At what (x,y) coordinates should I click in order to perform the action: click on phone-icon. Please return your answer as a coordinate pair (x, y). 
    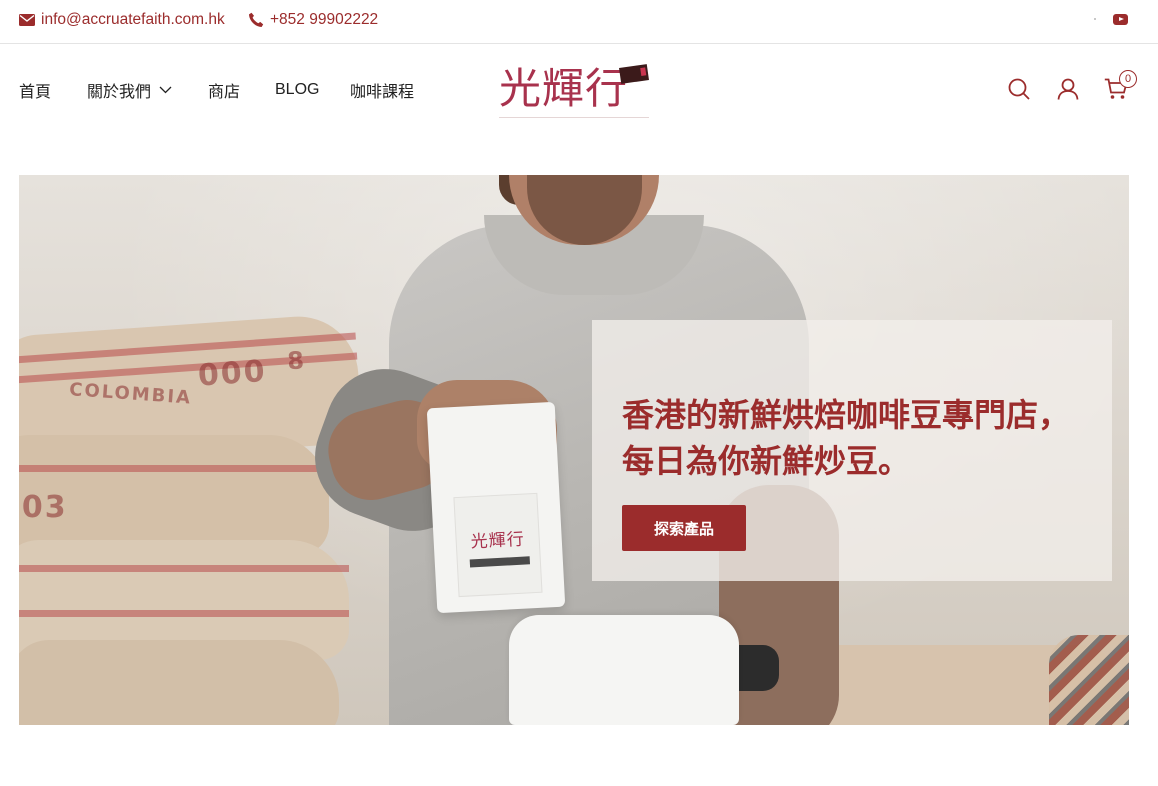
    Looking at the image, I should click on (256, 19).